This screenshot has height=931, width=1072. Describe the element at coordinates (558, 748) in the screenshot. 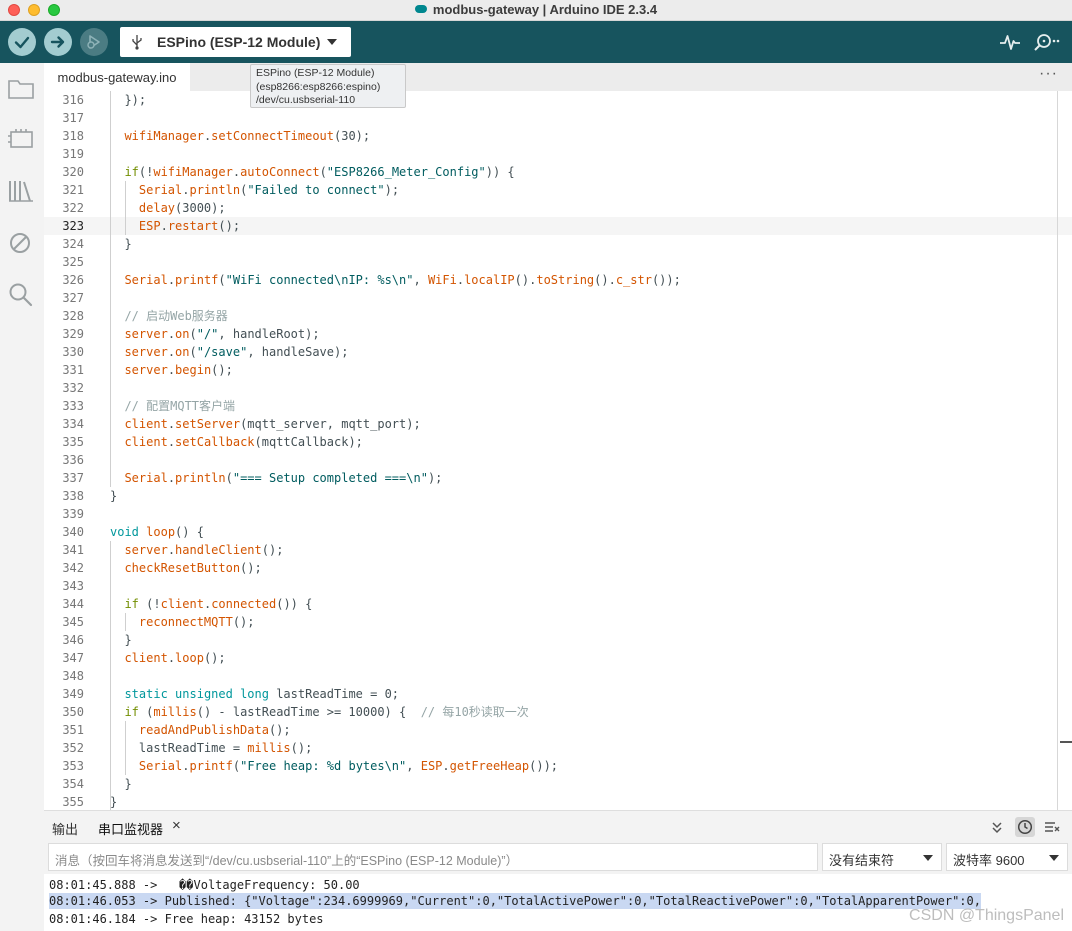

I see `code-line: 352 lastReadTime = millis();` at that location.